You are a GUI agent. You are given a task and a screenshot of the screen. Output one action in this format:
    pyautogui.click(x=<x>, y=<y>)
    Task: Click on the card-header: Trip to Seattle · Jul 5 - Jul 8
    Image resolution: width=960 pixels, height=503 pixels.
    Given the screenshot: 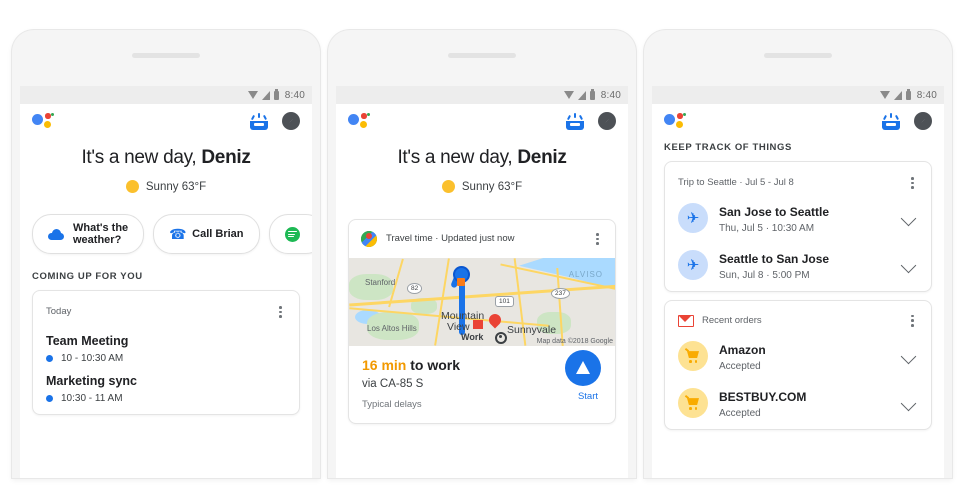 What is the action you would take?
    pyautogui.click(x=798, y=178)
    